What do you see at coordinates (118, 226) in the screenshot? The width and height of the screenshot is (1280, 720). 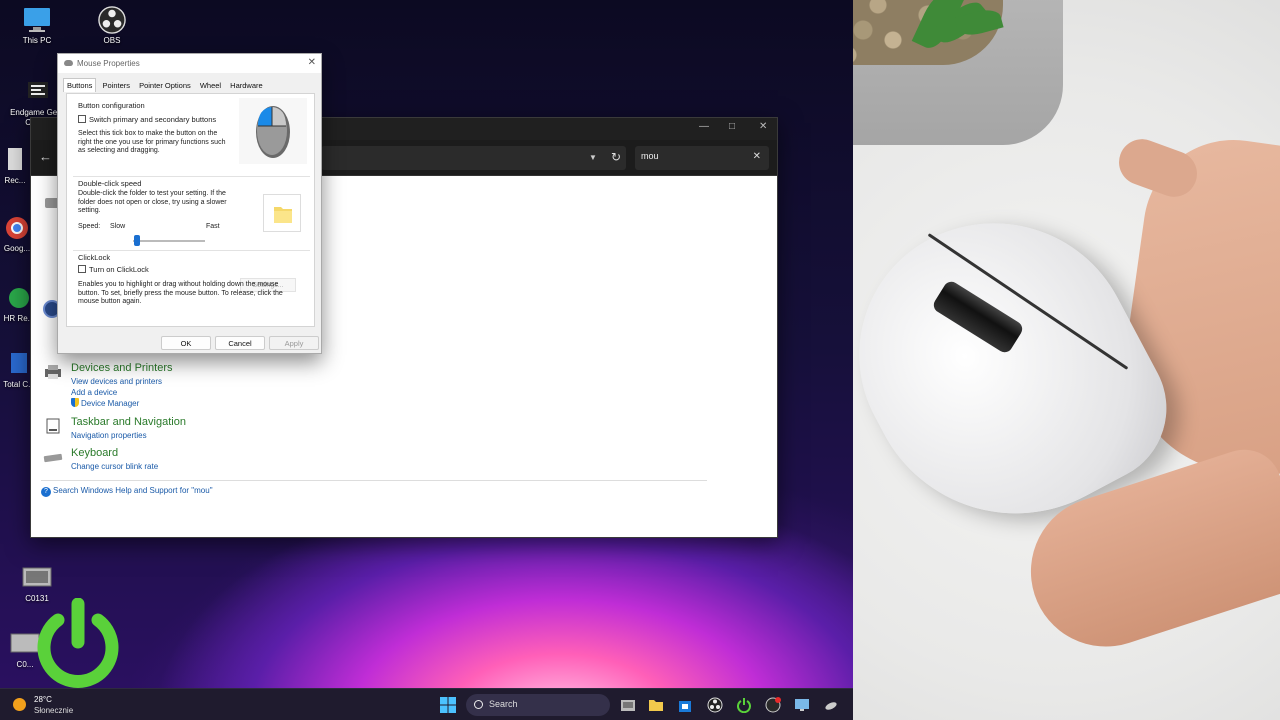 I see `slow-label: Slow` at bounding box center [118, 226].